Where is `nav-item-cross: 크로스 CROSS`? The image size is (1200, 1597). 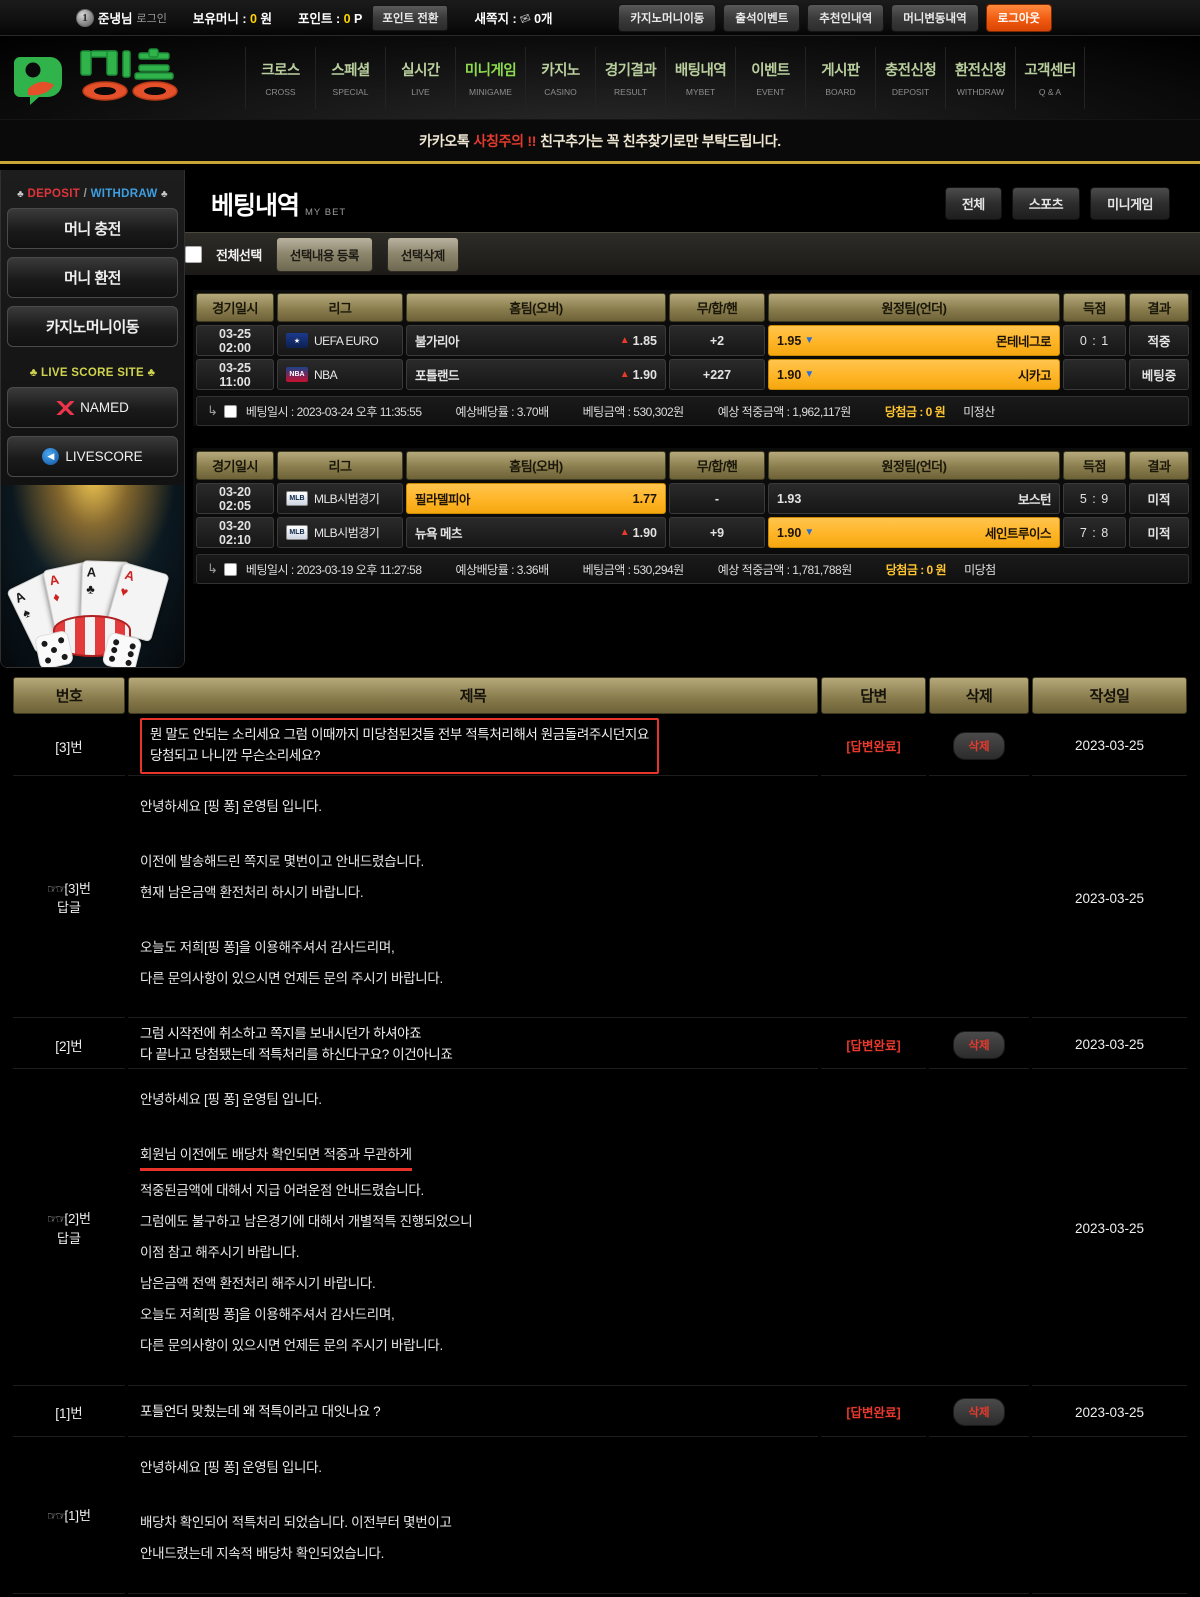
nav-item-cross: 크로스 CROSS is located at coordinates (280, 77).